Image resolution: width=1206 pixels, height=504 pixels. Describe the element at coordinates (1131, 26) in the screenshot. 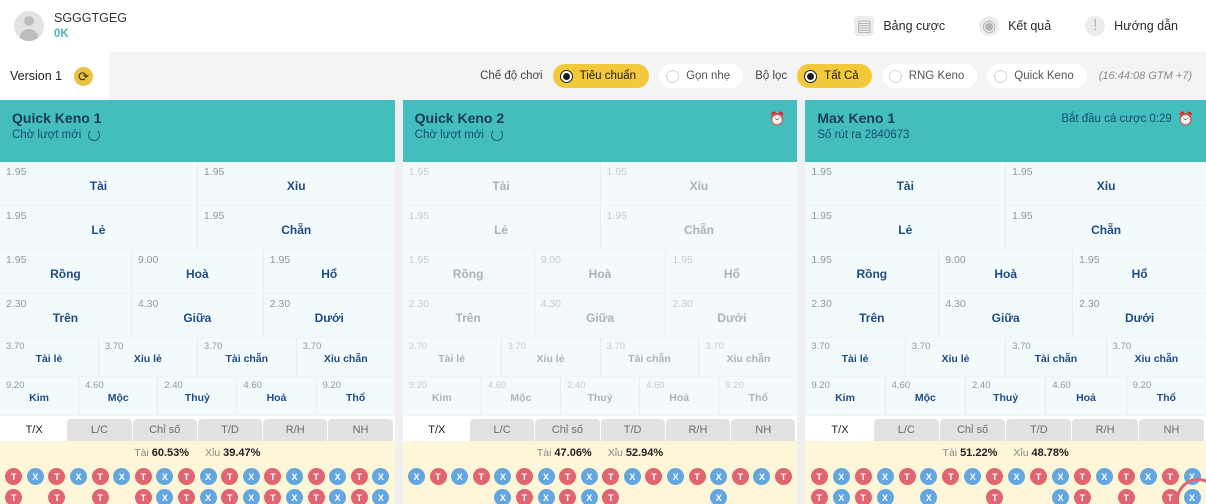

I see `nav-item-huong-dan: ! Hướng dẫn` at that location.